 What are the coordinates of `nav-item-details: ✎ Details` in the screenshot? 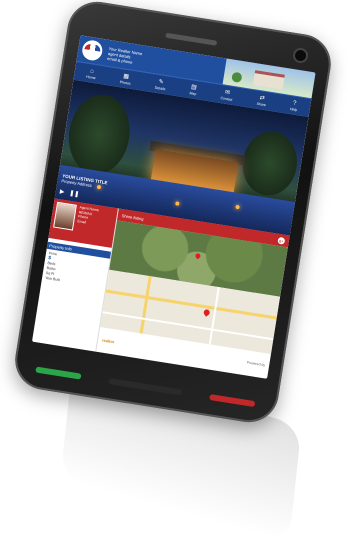 It's located at (161, 84).